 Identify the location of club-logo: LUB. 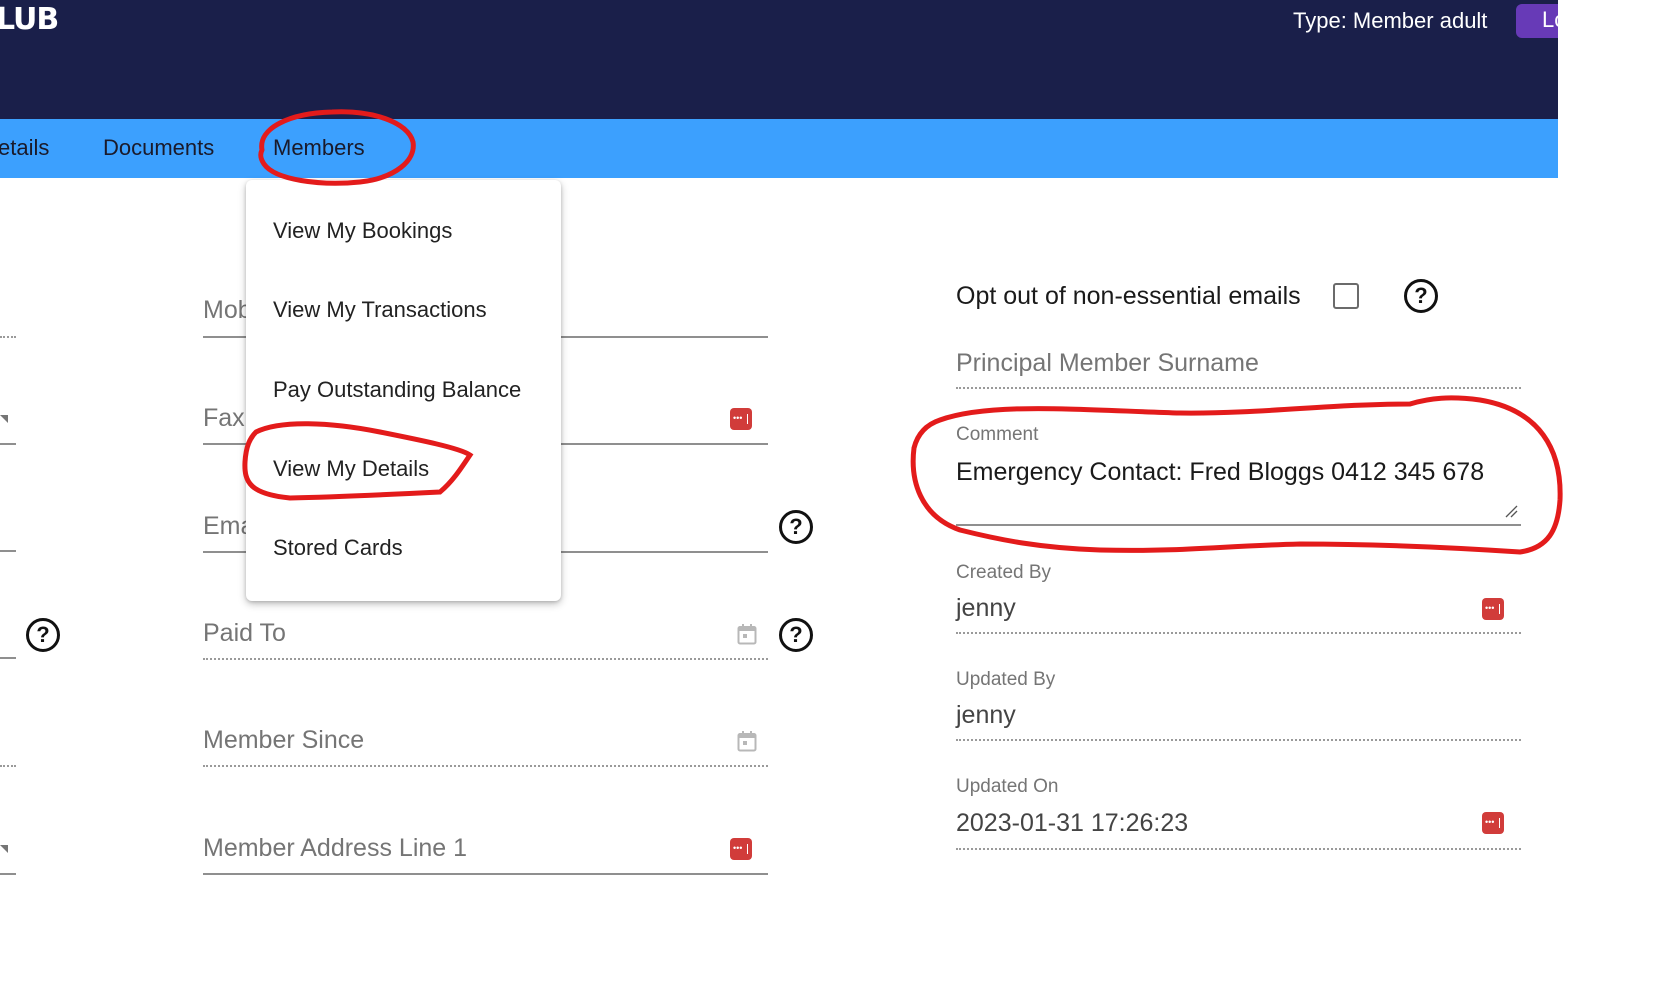
(29, 19).